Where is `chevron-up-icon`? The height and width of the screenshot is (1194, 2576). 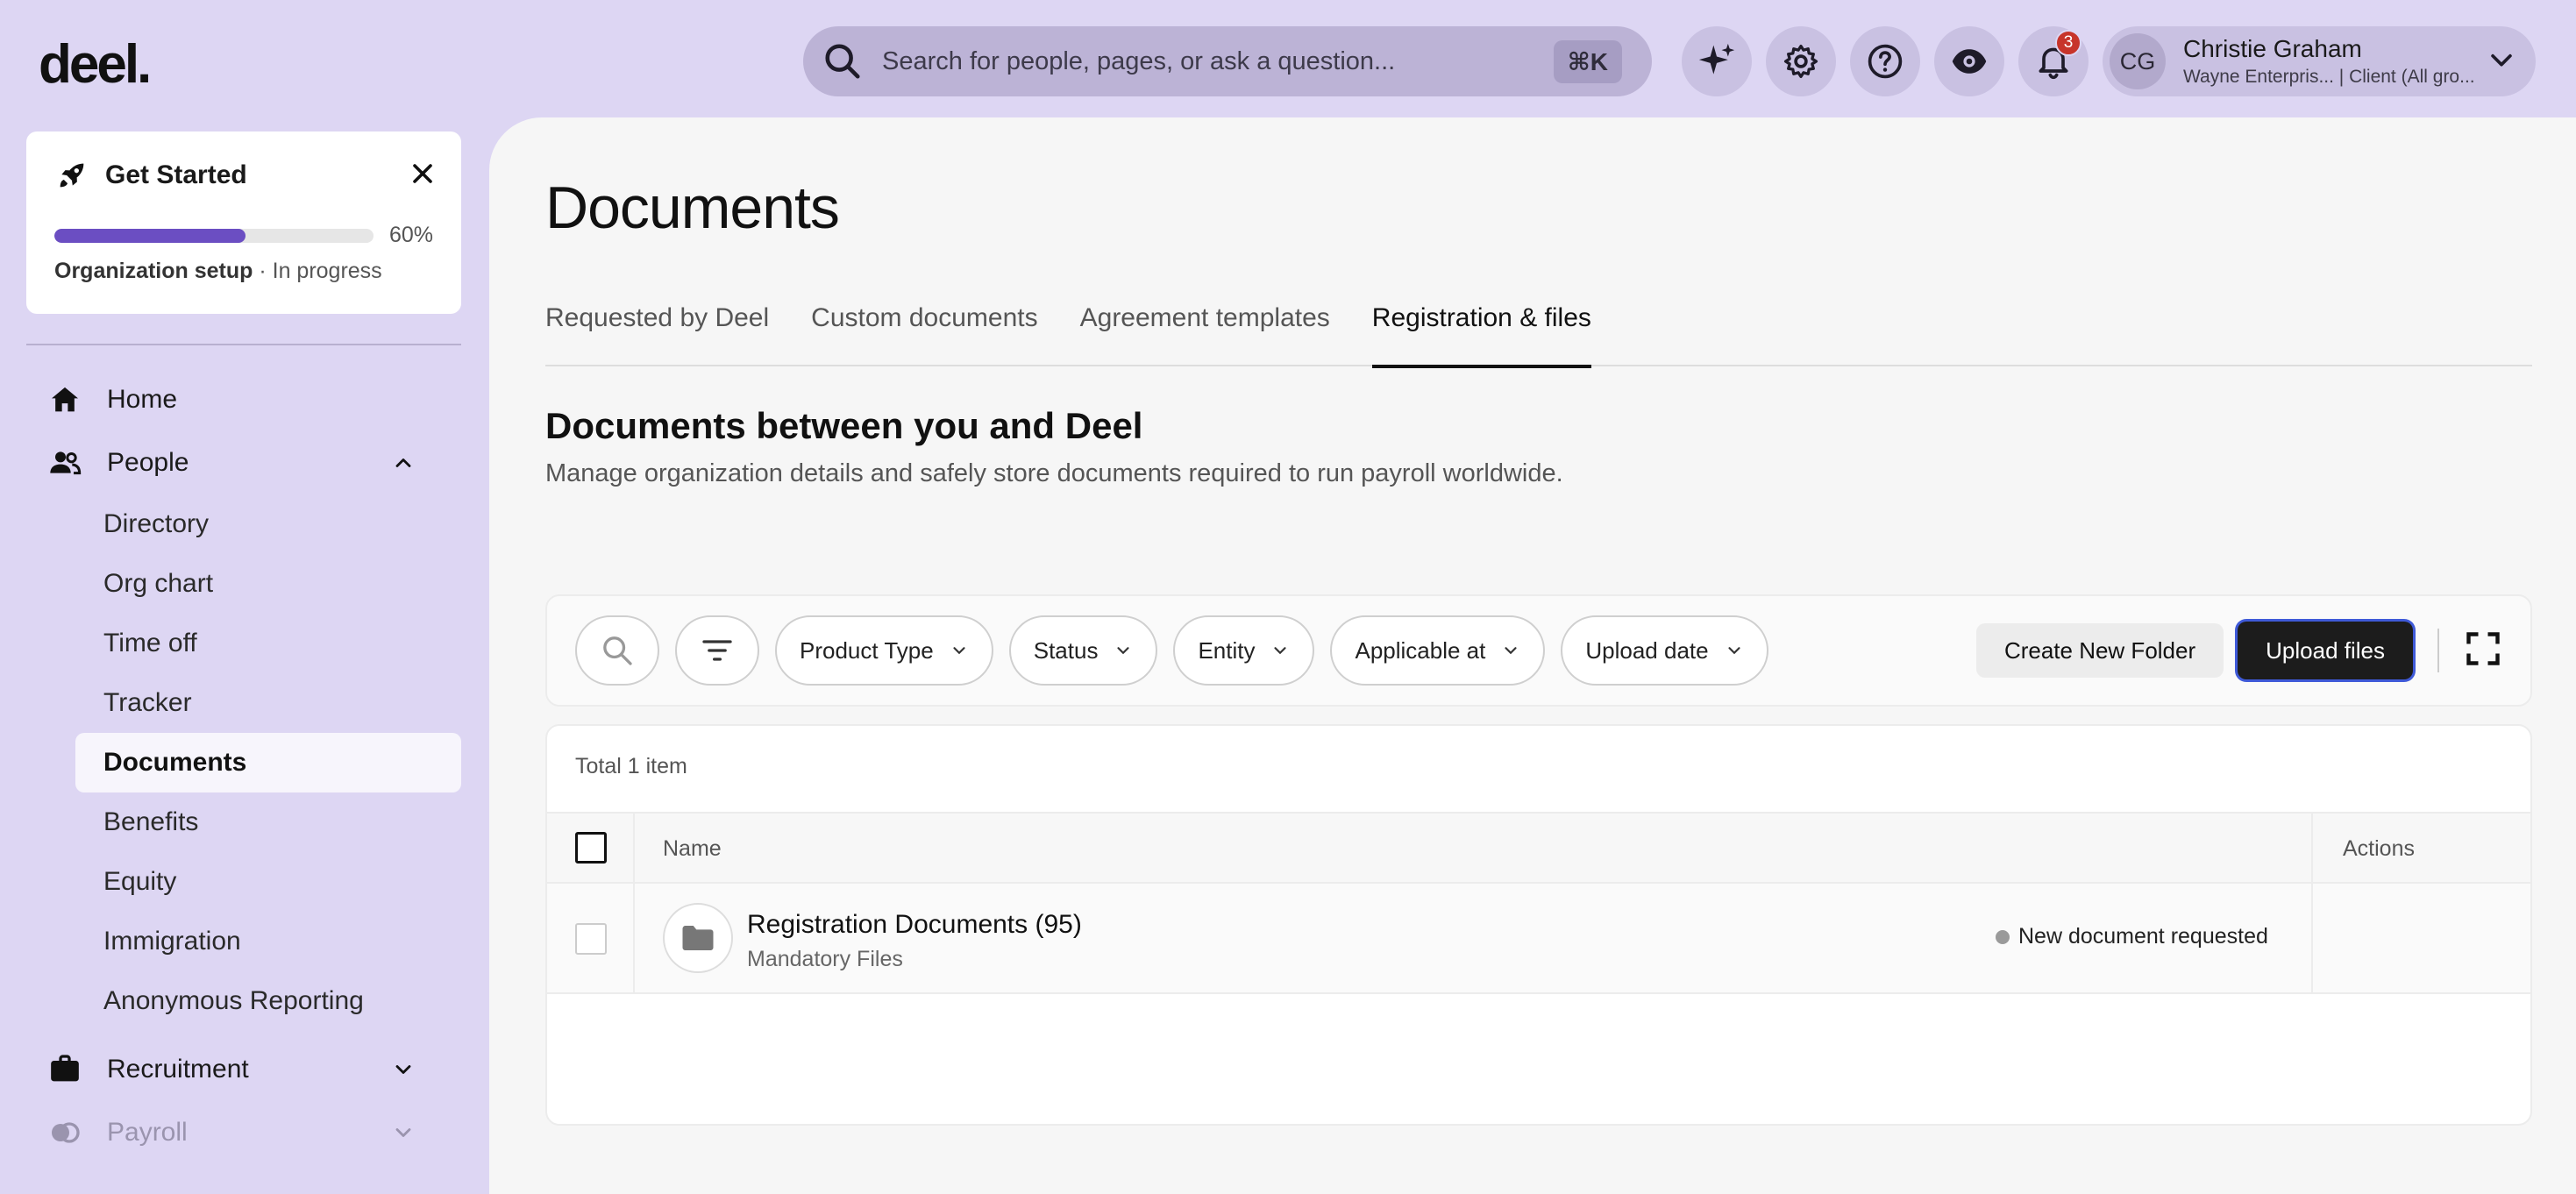 chevron-up-icon is located at coordinates (403, 463).